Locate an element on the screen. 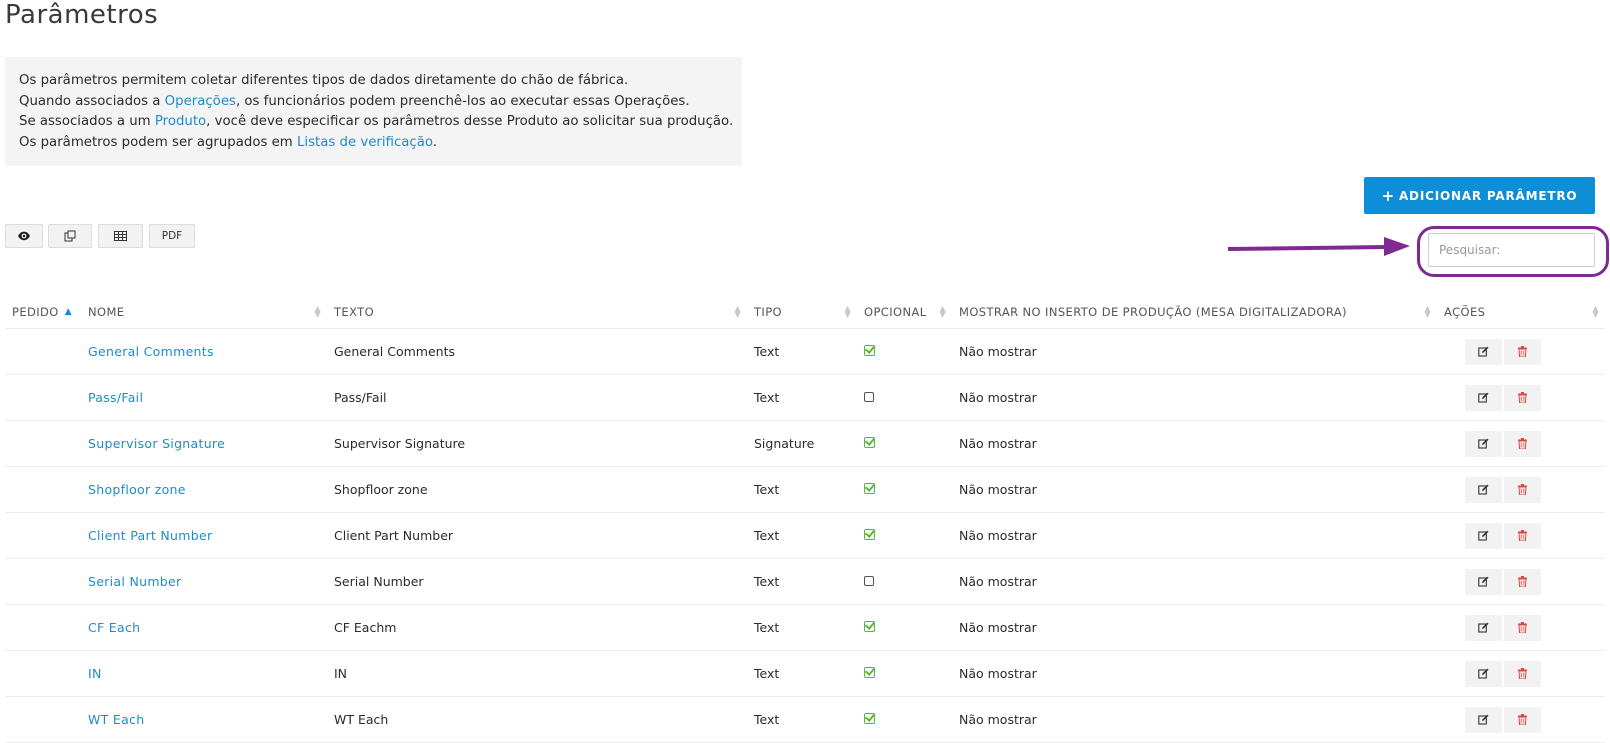 The image size is (1610, 743). parameter-name-link: IN is located at coordinates (95, 673).